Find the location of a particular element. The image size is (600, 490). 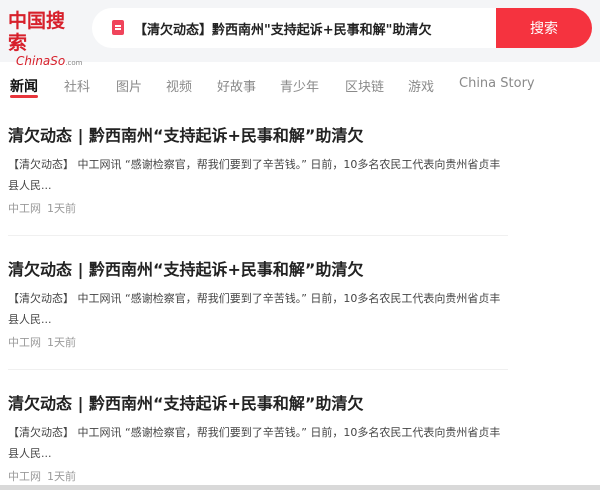

logo-text-cn: 中国搜索 is located at coordinates (37, 32).